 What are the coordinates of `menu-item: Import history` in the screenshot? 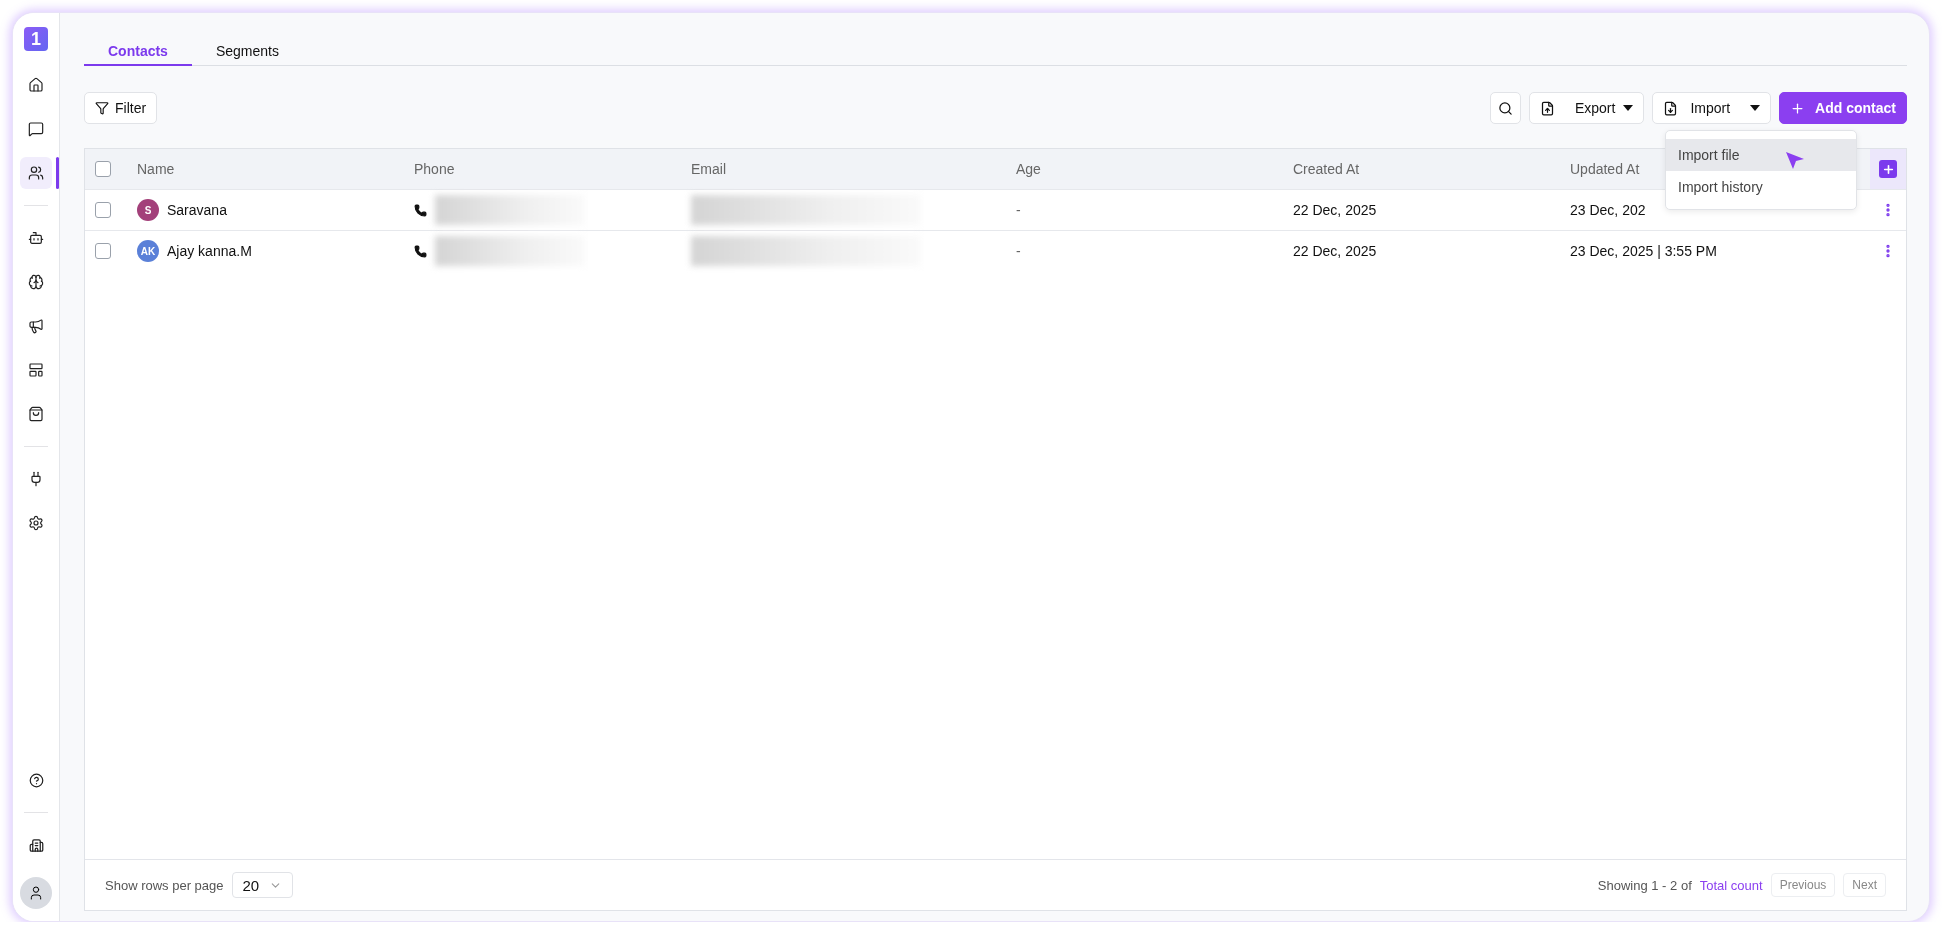 It's located at (1761, 187).